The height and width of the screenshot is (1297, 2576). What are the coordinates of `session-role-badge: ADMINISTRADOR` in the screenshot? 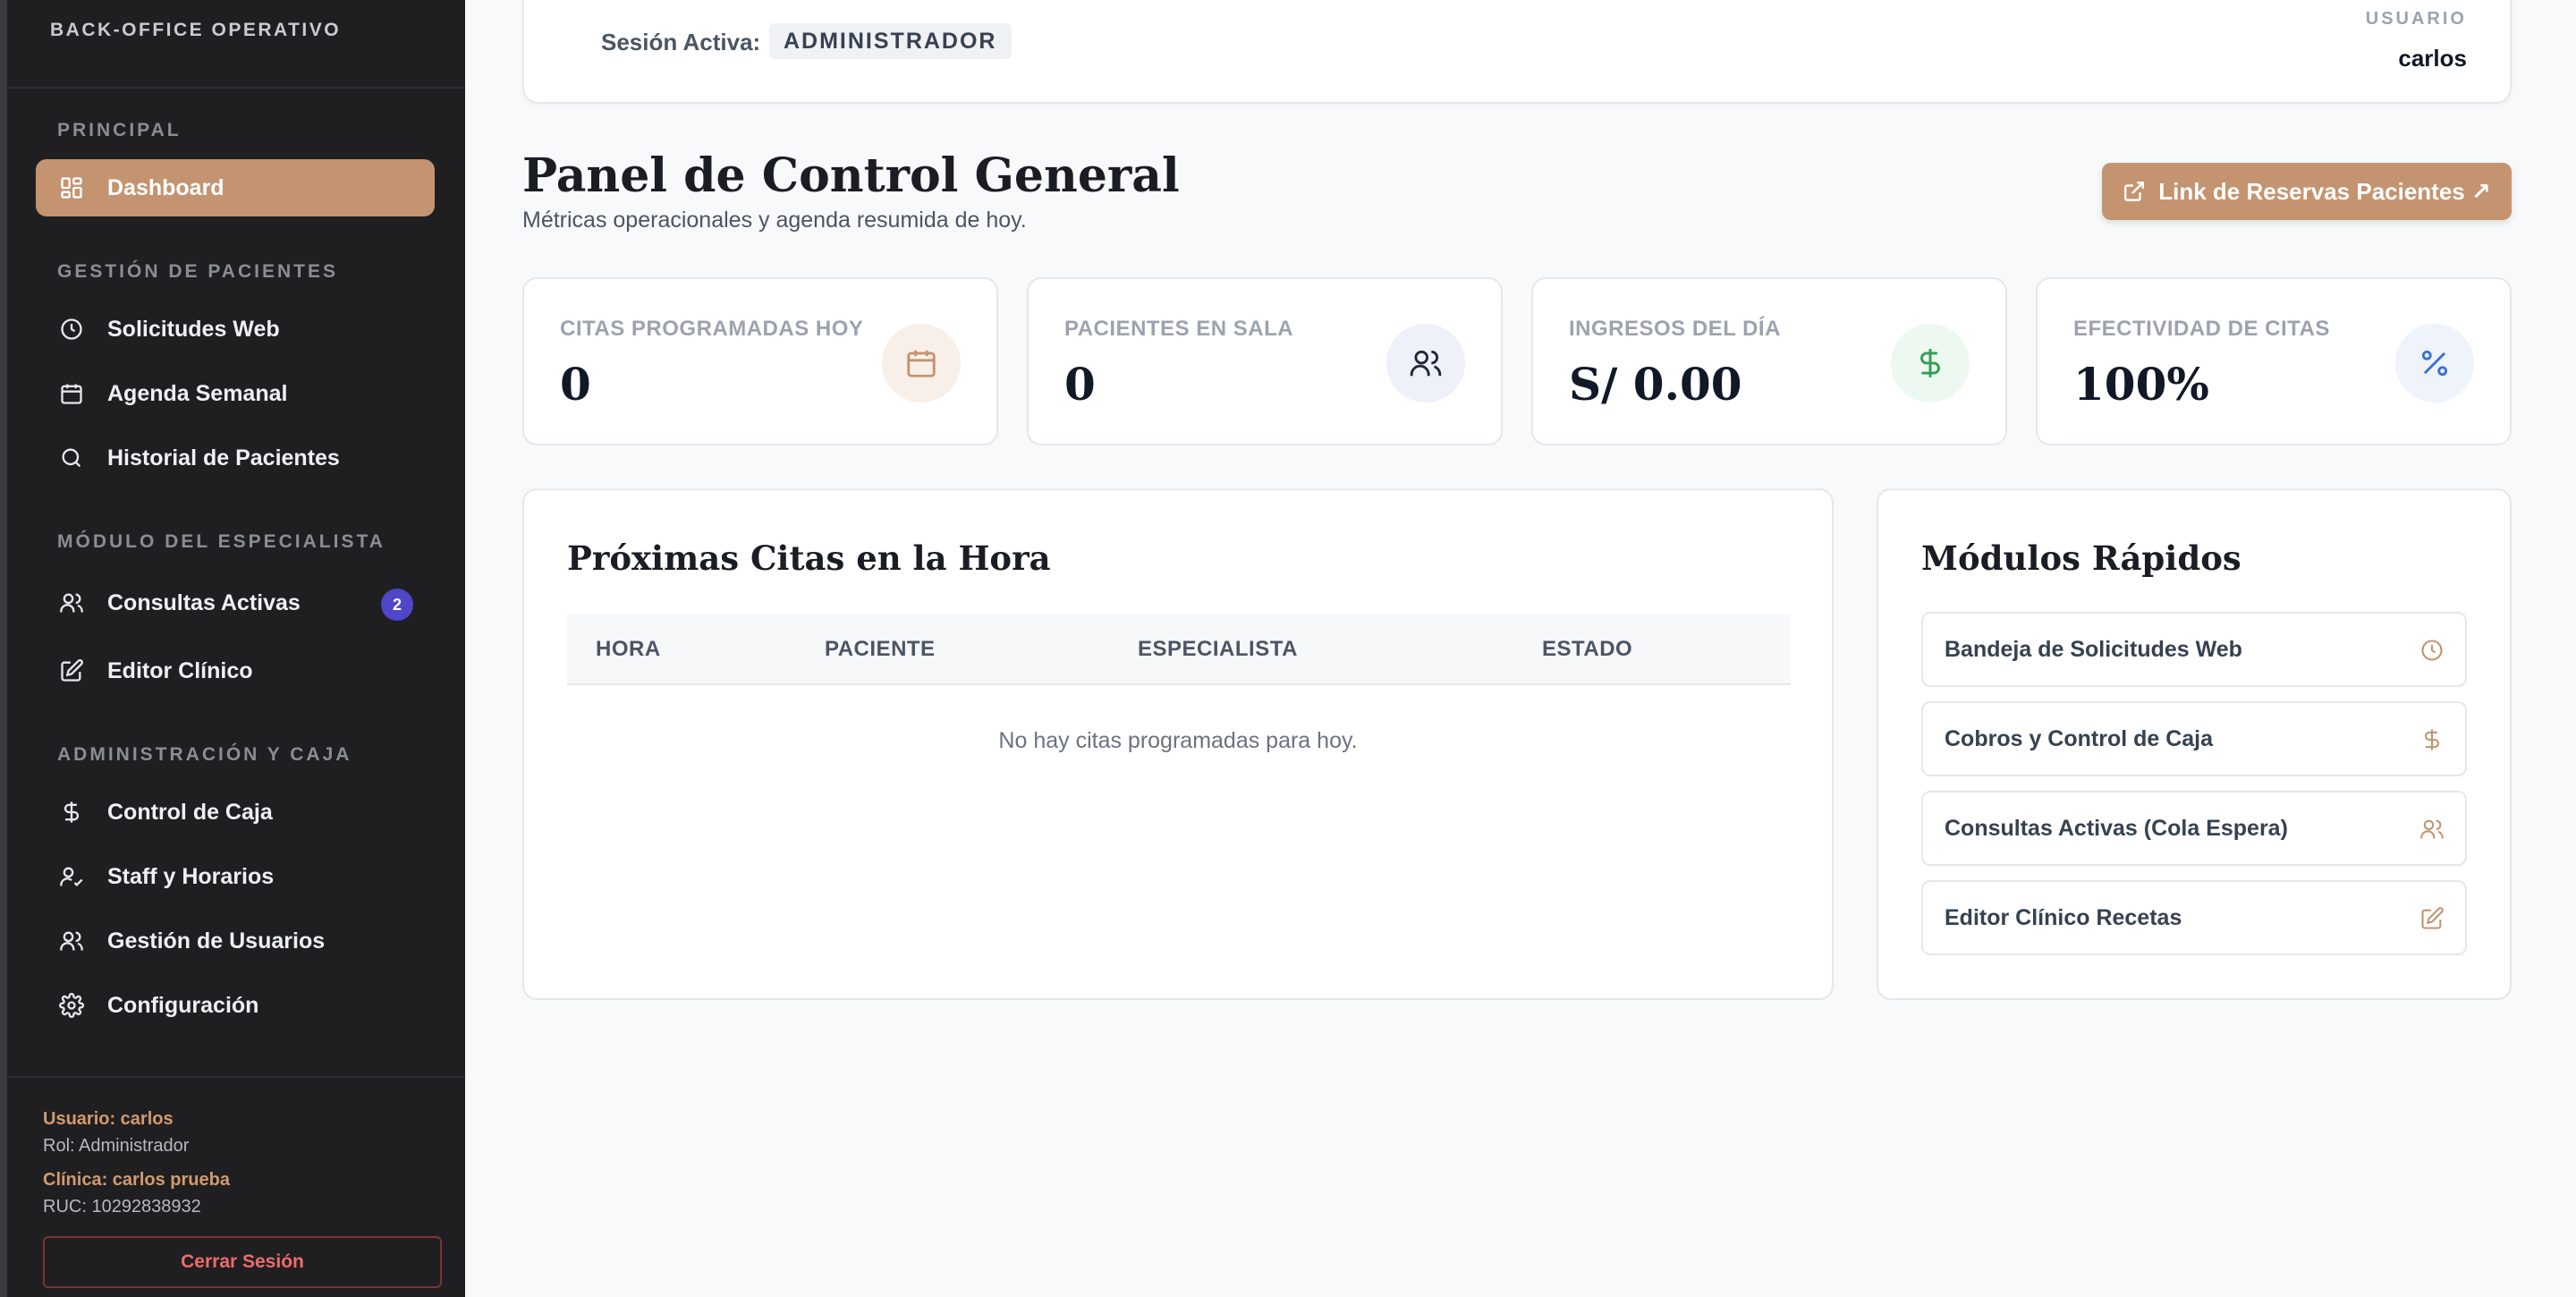 It's located at (890, 41).